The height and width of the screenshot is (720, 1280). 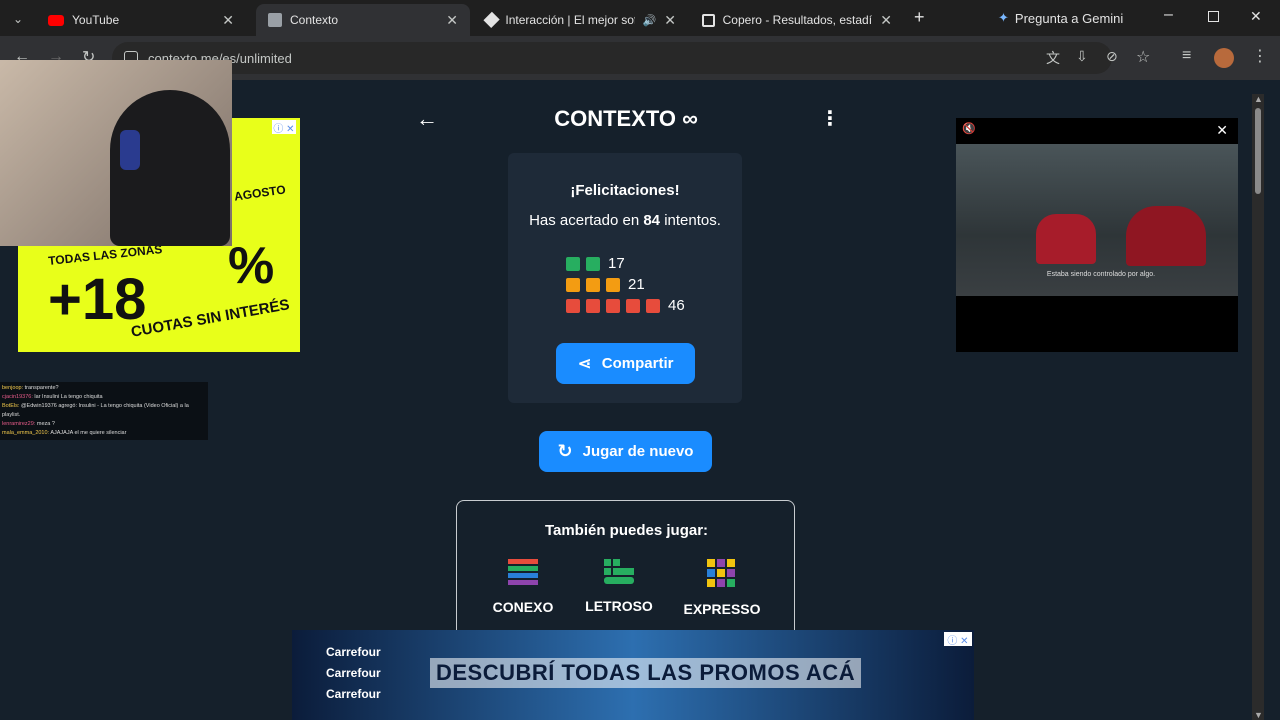 I want to click on youtube-icon, so click(x=56, y=20).